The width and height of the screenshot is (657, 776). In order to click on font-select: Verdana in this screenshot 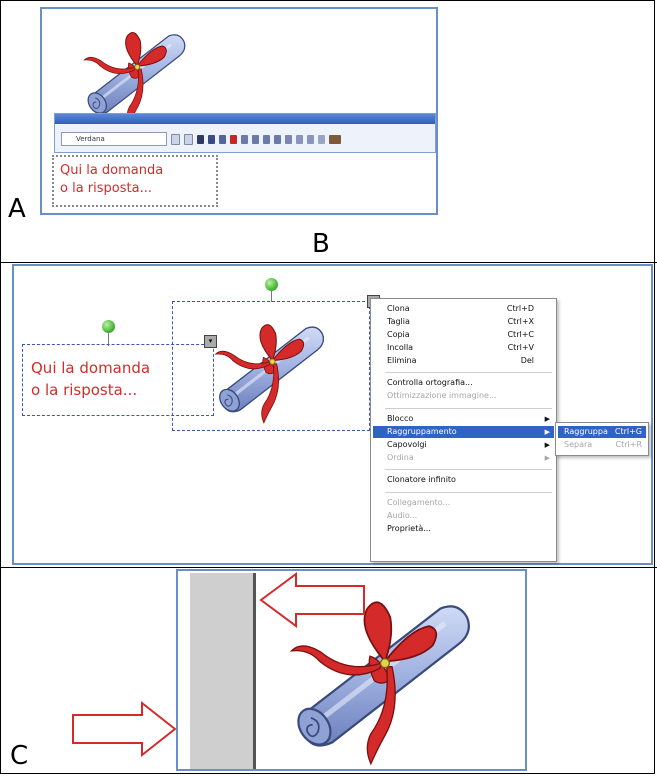, I will do `click(114, 139)`.